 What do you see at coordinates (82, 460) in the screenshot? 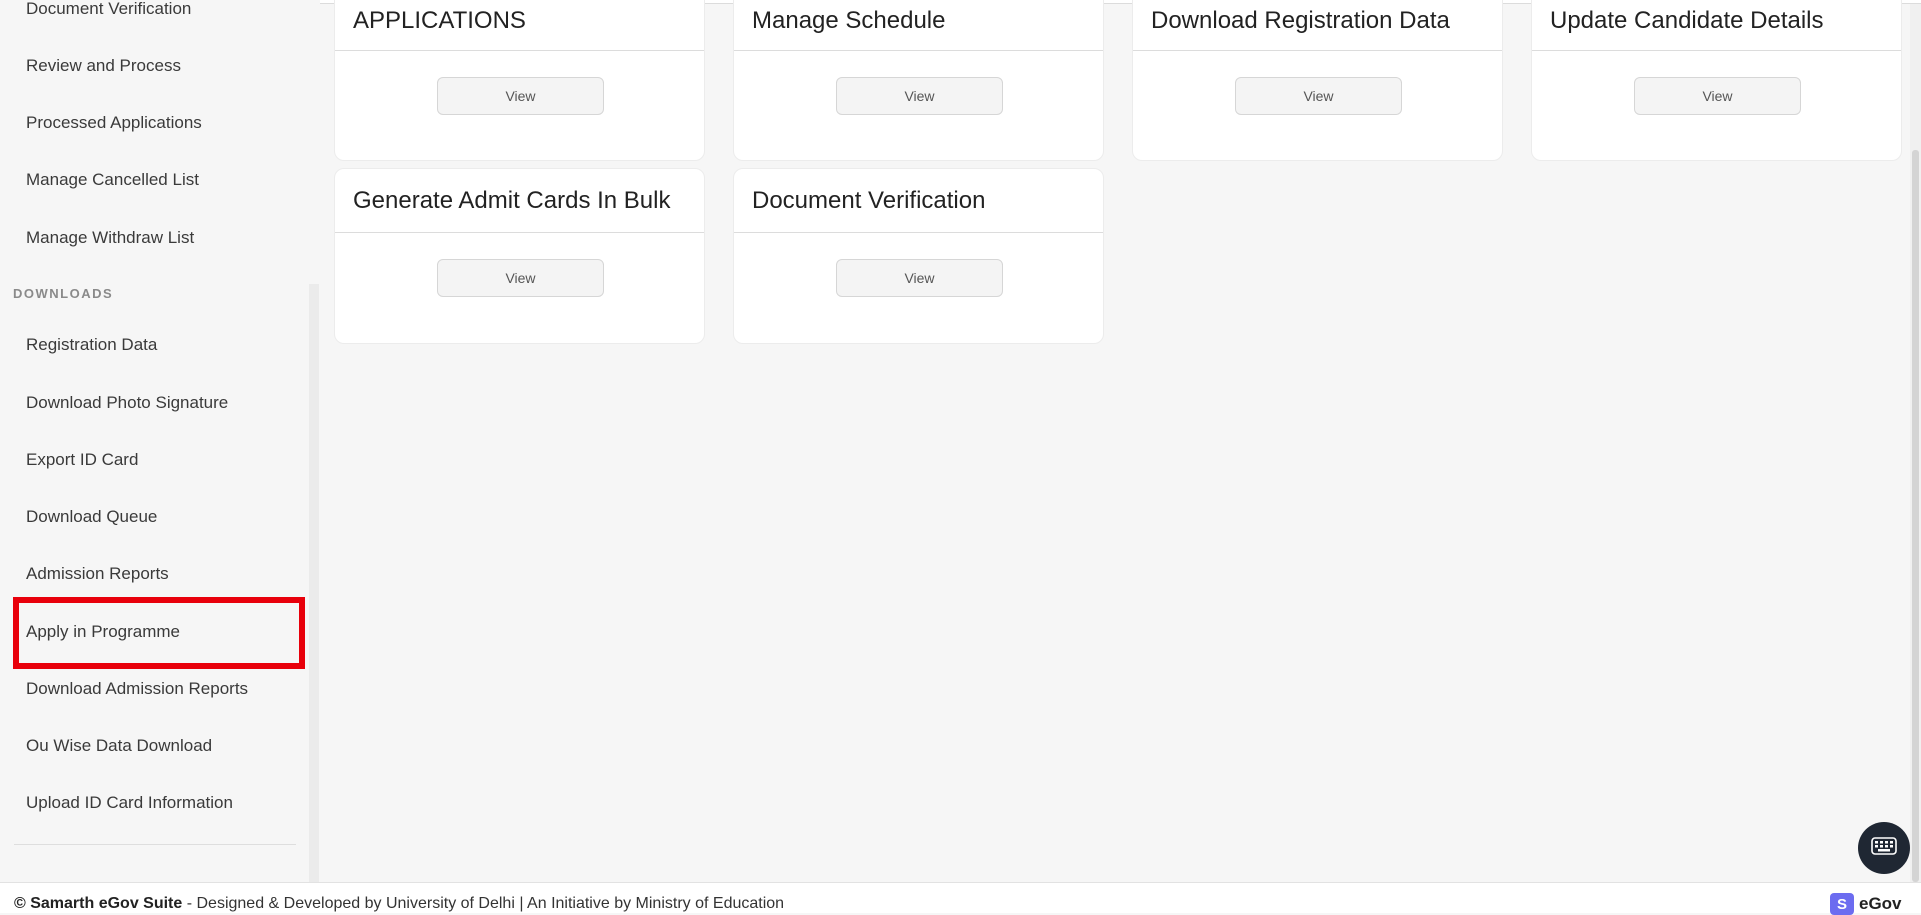
I see `sidebar-item-export-id-card: Export ID Card` at bounding box center [82, 460].